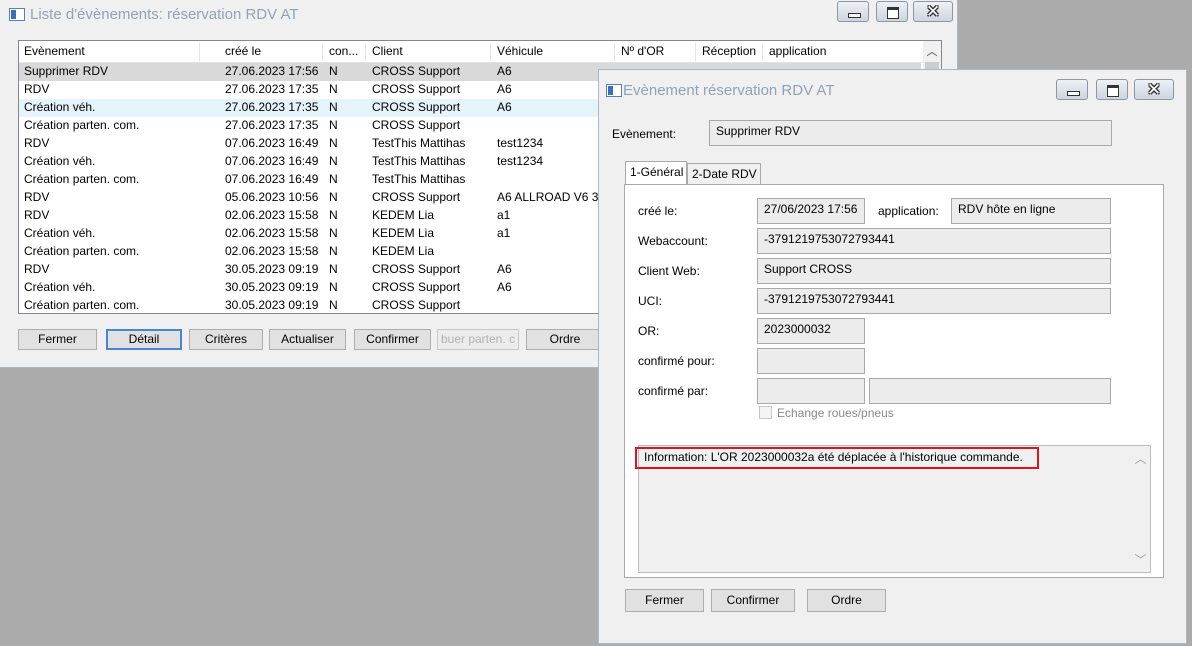 This screenshot has height=646, width=1192. Describe the element at coordinates (553, 52) in the screenshot. I see `col-header-vehicle: Véhicule` at that location.